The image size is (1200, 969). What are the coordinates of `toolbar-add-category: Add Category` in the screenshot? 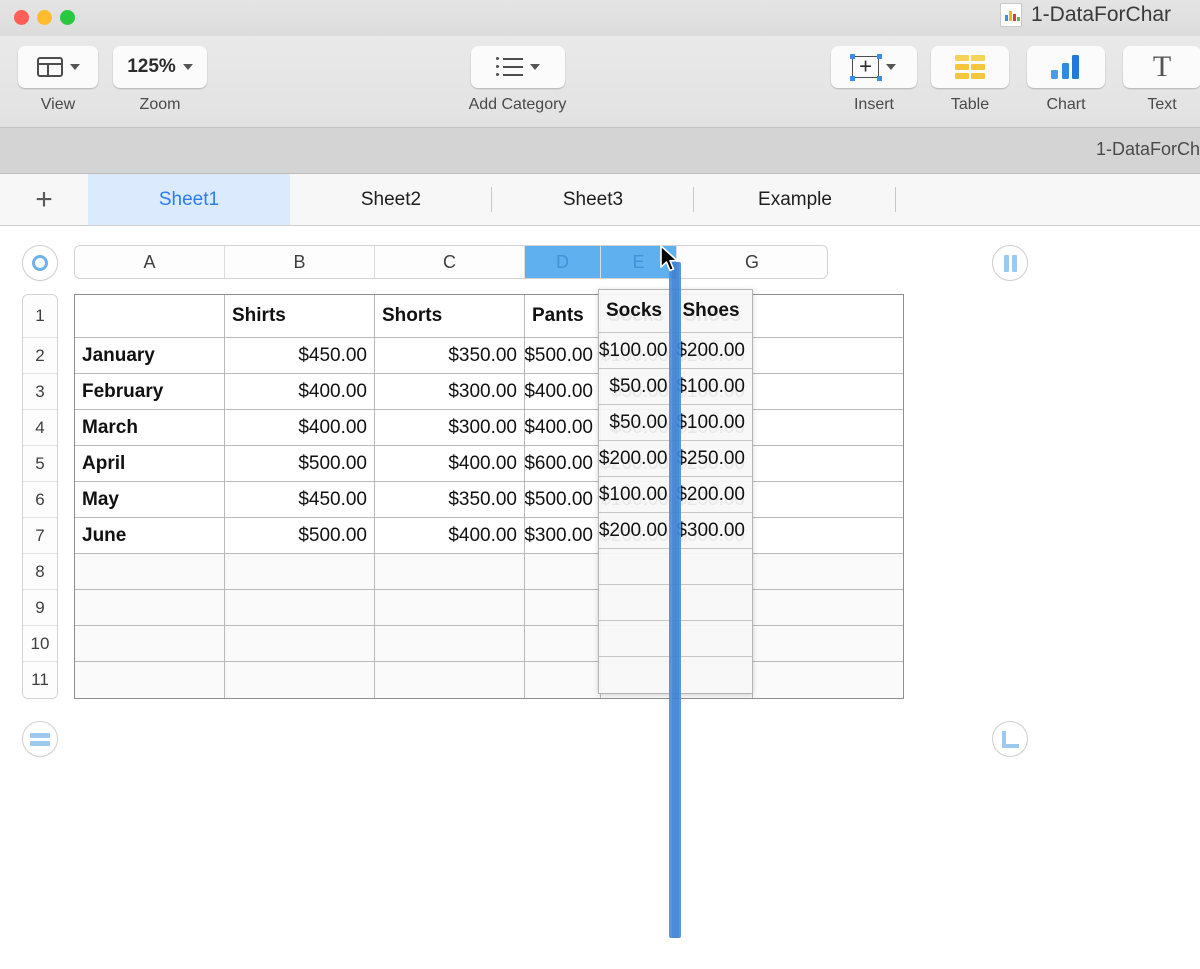 It's located at (517, 80).